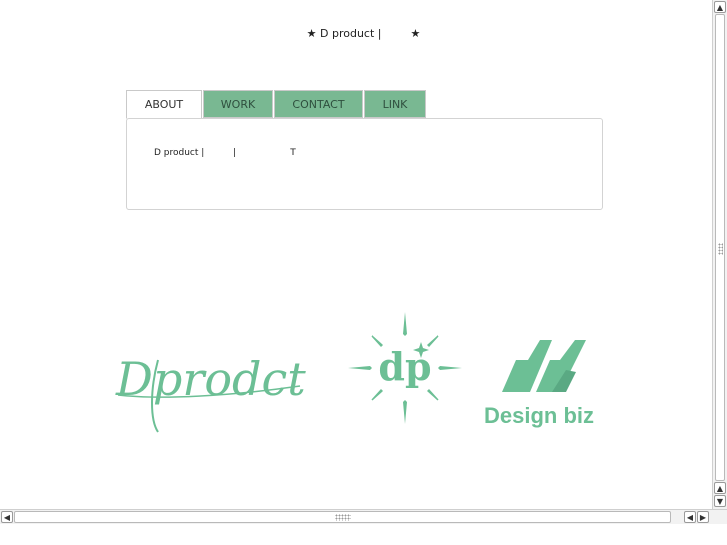  I want to click on design-biz-logo: Design biz, so click(539, 384).